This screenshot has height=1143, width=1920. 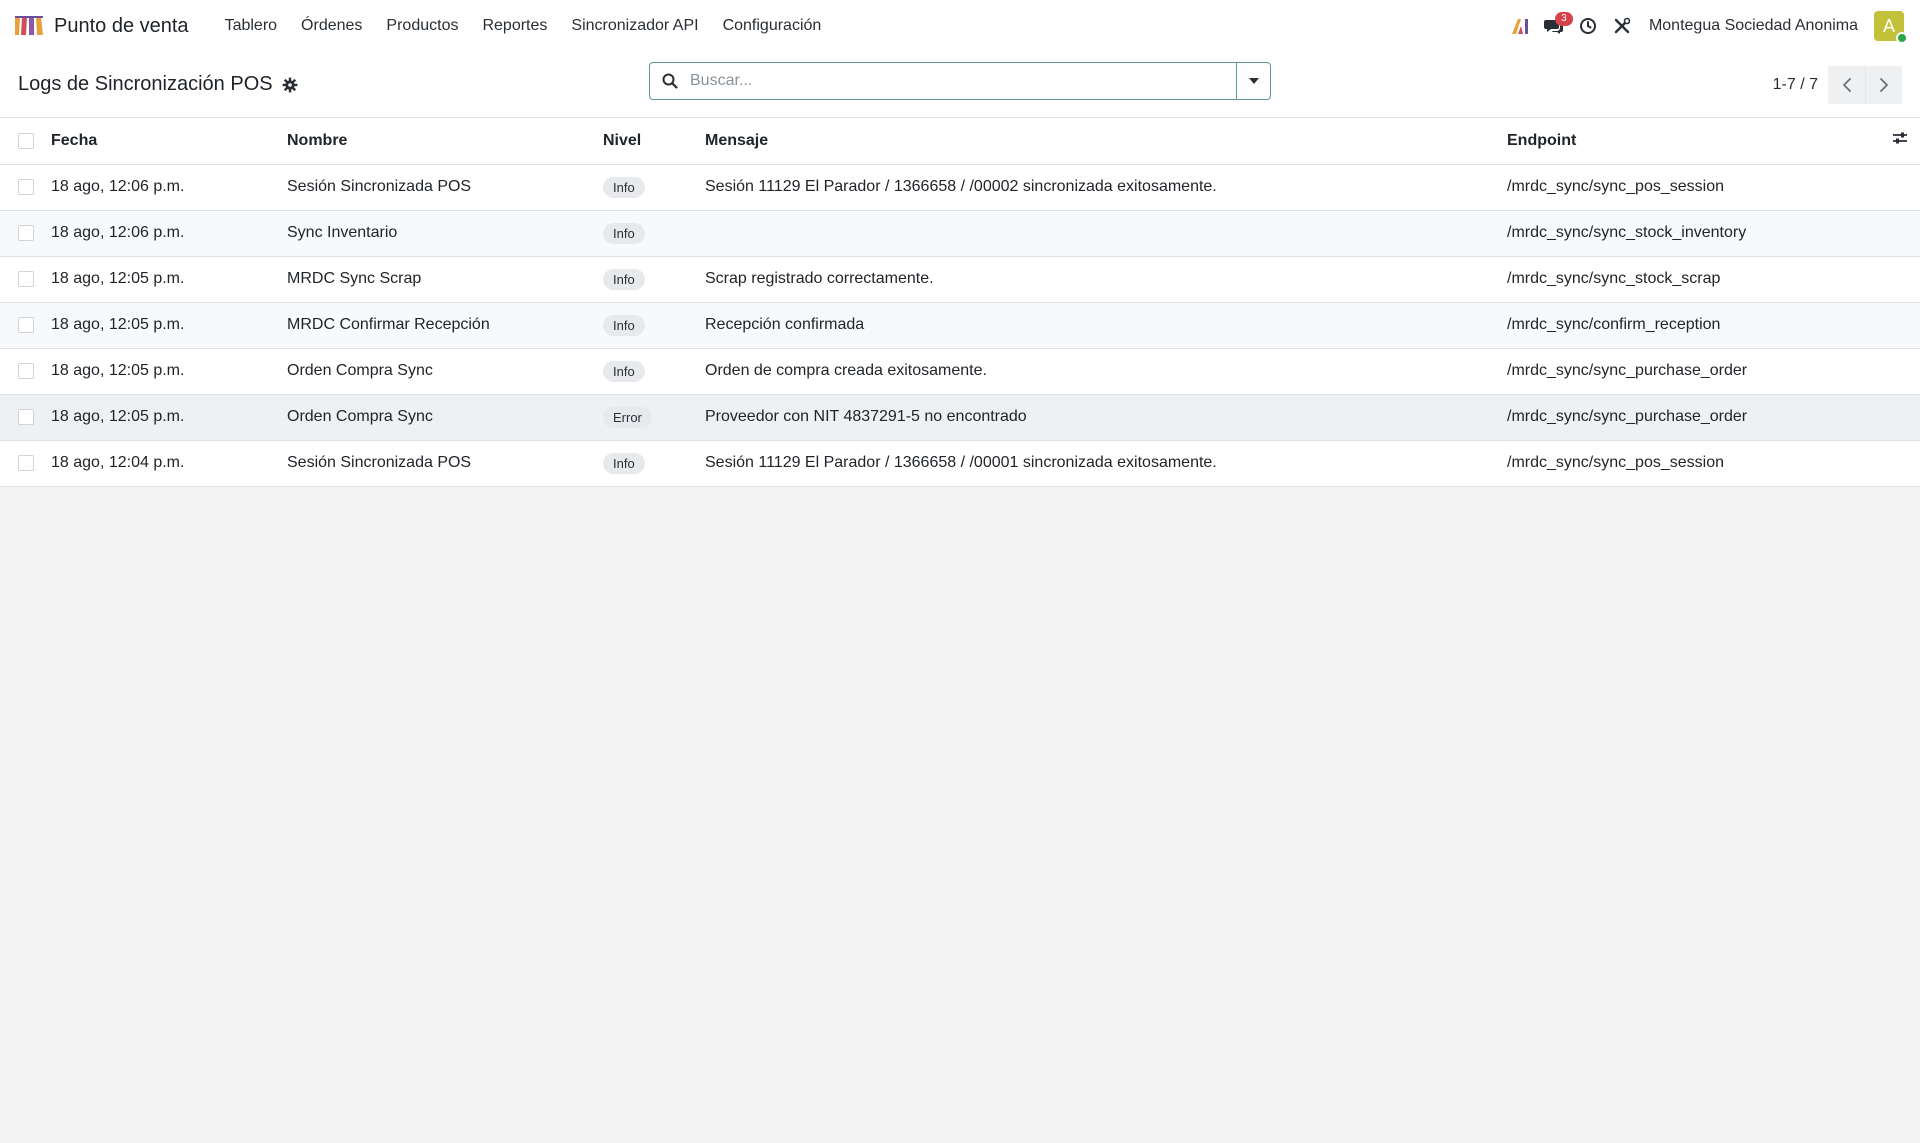 What do you see at coordinates (1555, 26) in the screenshot?
I see `messages-button: 3` at bounding box center [1555, 26].